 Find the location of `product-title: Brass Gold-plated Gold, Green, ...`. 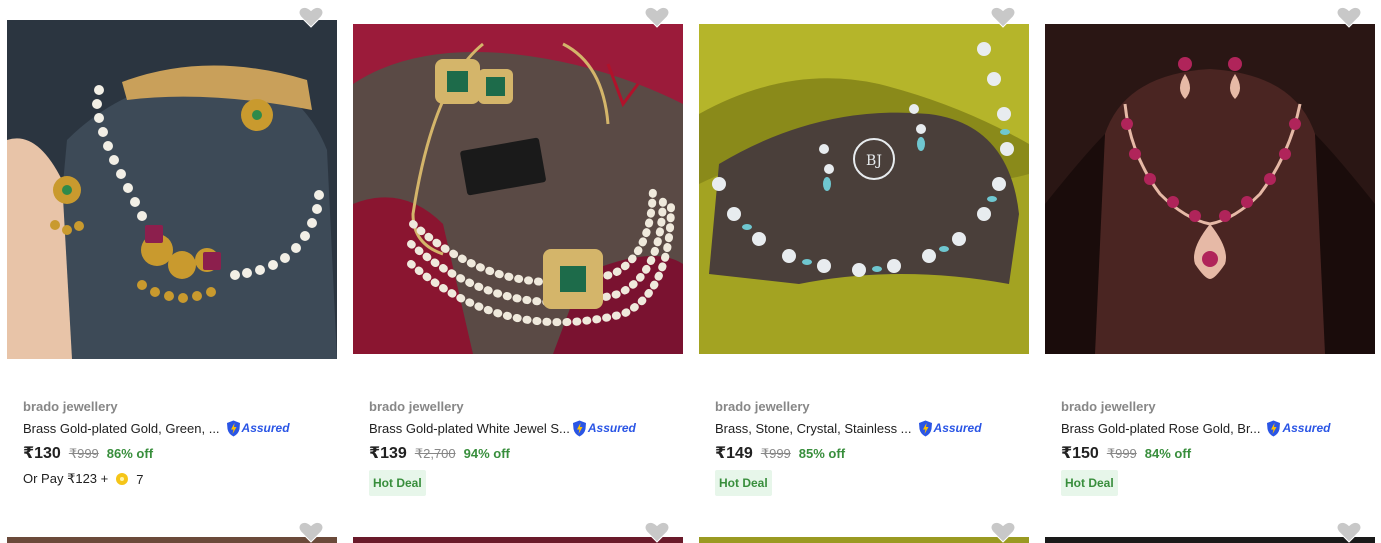

product-title: Brass Gold-plated Gold, Green, ... is located at coordinates (121, 428).